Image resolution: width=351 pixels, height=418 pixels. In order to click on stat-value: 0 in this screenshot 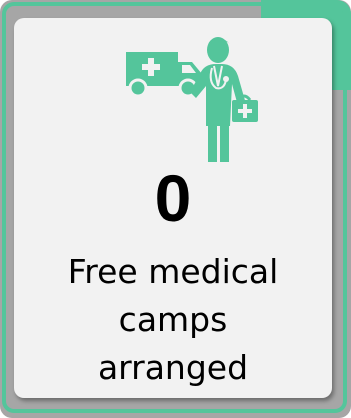, I will do `click(173, 198)`.